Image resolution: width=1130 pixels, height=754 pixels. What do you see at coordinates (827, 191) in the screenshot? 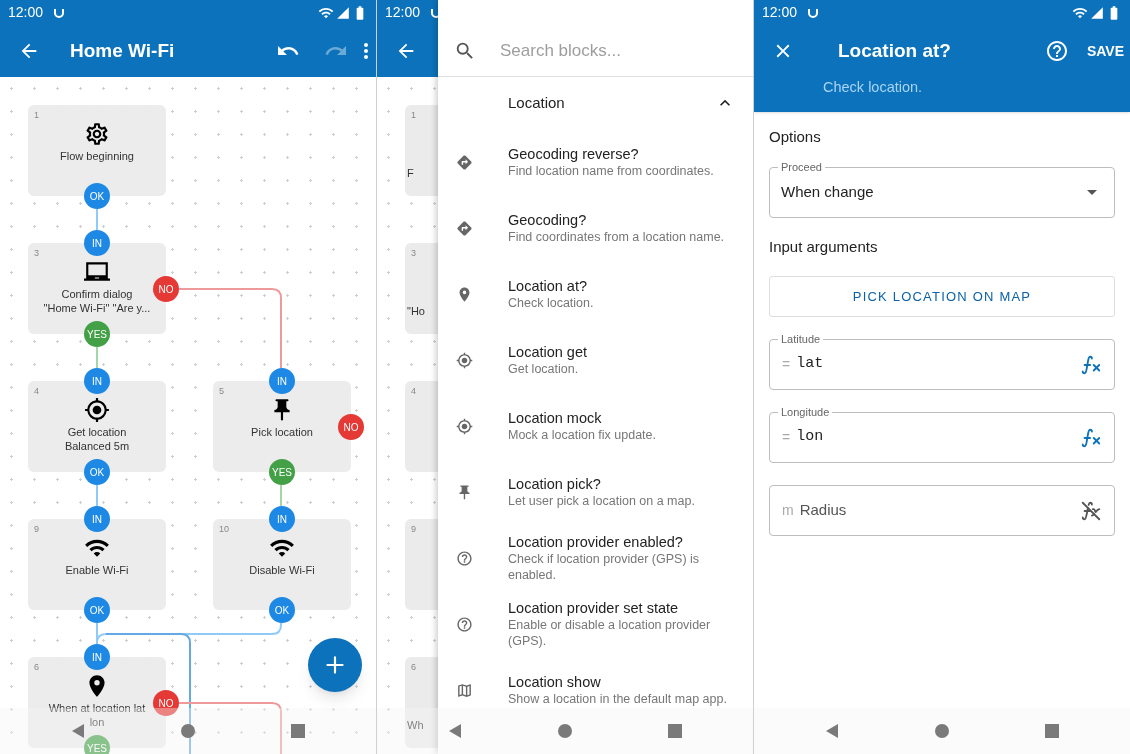
I see `select-value: When change` at bounding box center [827, 191].